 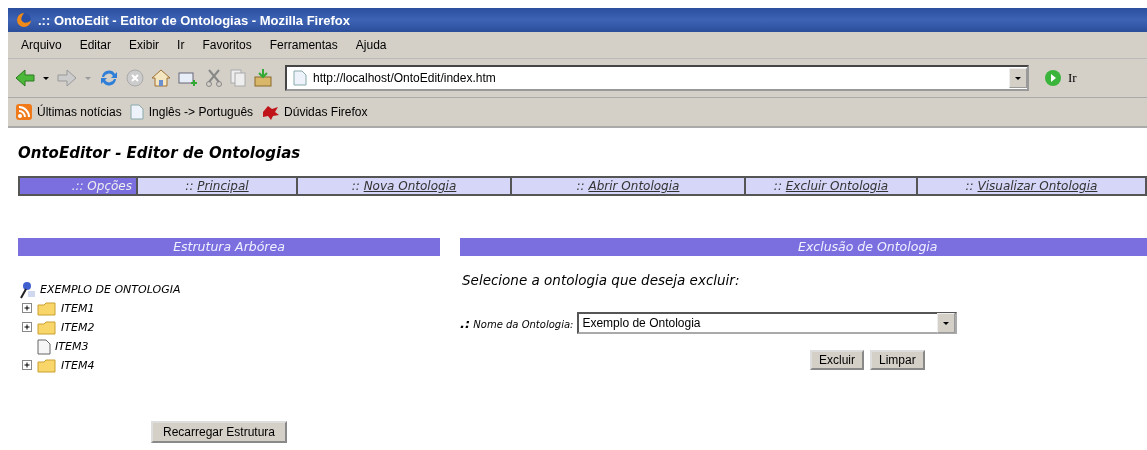 What do you see at coordinates (629, 186) in the screenshot?
I see `nav-link: :: Abrir Ontologia` at bounding box center [629, 186].